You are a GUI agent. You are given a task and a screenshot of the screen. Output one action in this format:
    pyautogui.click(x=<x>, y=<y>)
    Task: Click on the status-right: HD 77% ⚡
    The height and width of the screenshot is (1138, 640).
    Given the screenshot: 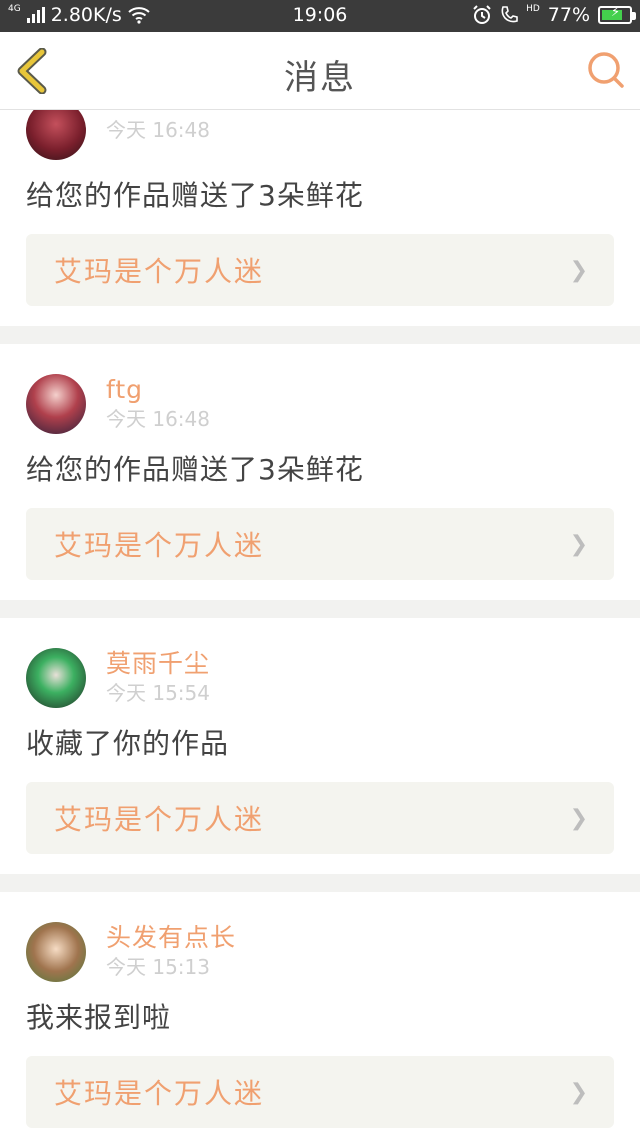 What is the action you would take?
    pyautogui.click(x=554, y=14)
    